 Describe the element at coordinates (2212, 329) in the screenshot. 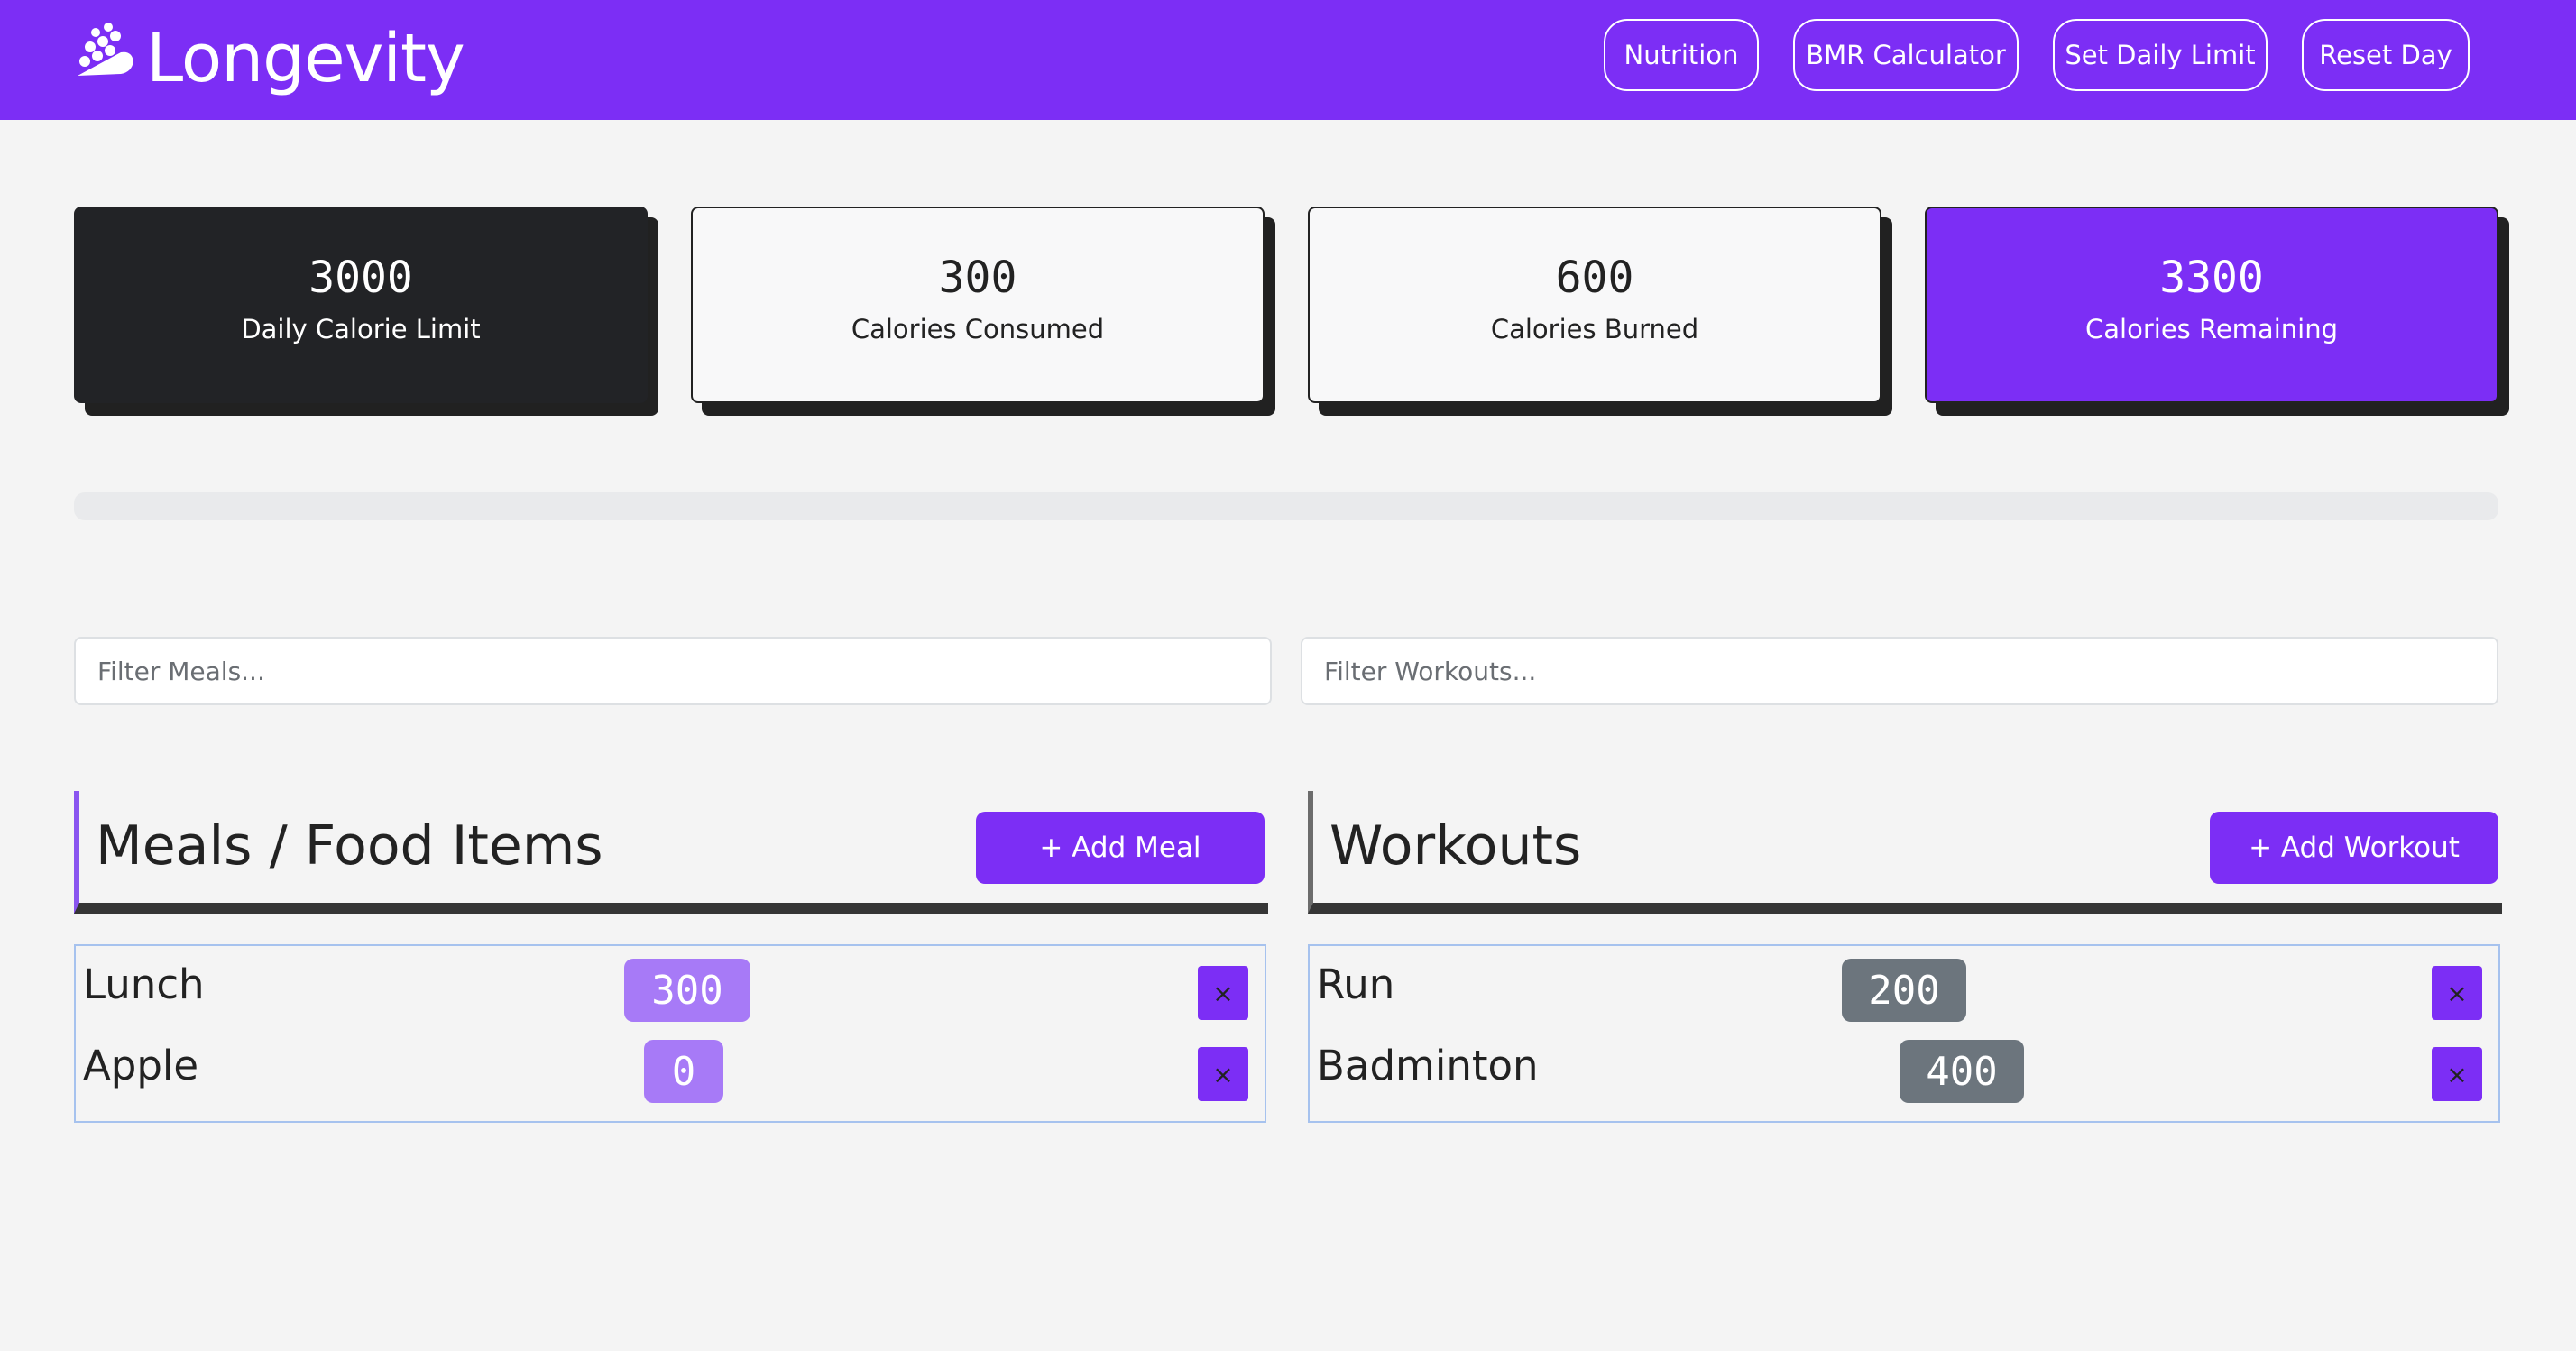

I see `stat-label: Calories Remaining` at that location.